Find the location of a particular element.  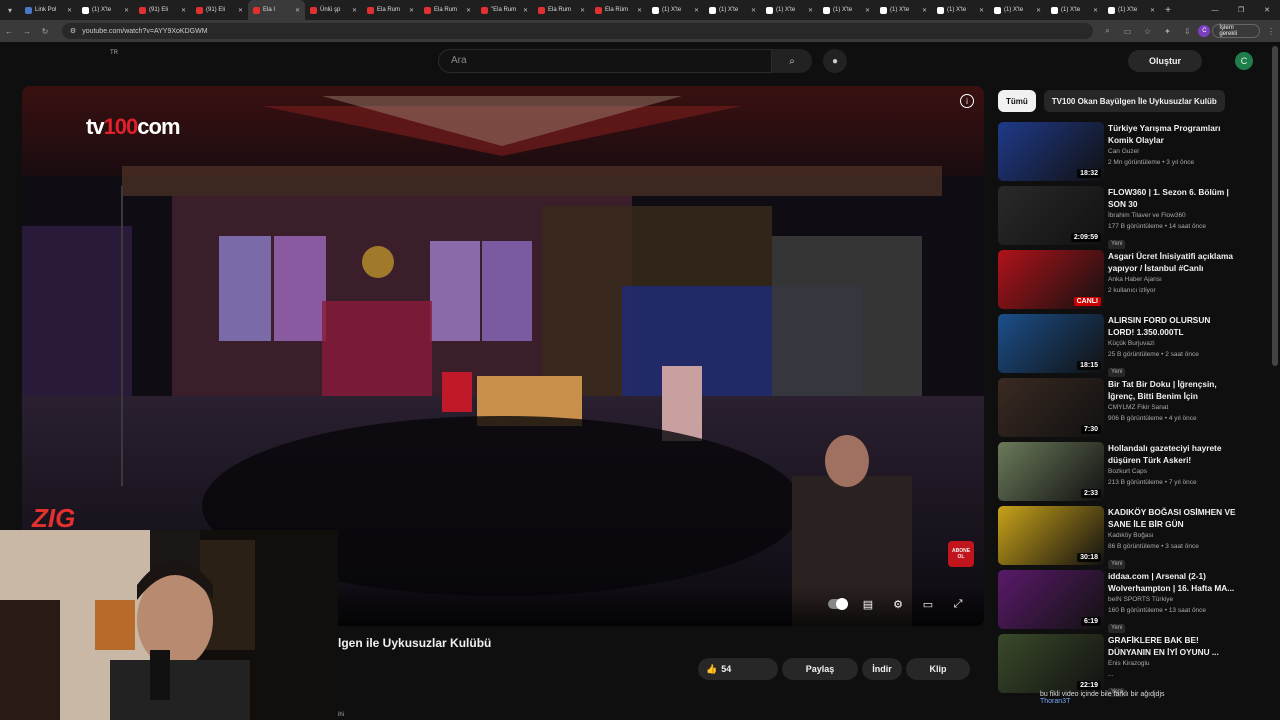

recommendation-title: FLOW360 | 1. Sezon 6. Bölüm | SON 30 is located at coordinates (1173, 198).